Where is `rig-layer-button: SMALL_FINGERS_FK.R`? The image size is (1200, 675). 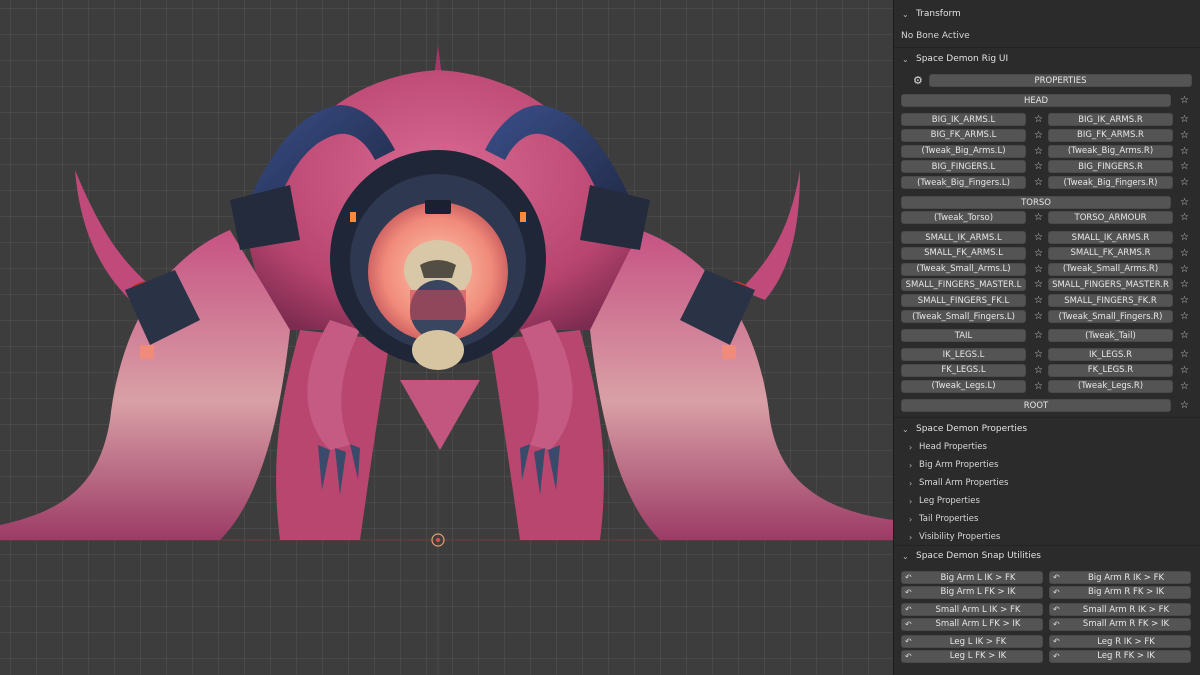
rig-layer-button: SMALL_FINGERS_FK.R is located at coordinates (1110, 301).